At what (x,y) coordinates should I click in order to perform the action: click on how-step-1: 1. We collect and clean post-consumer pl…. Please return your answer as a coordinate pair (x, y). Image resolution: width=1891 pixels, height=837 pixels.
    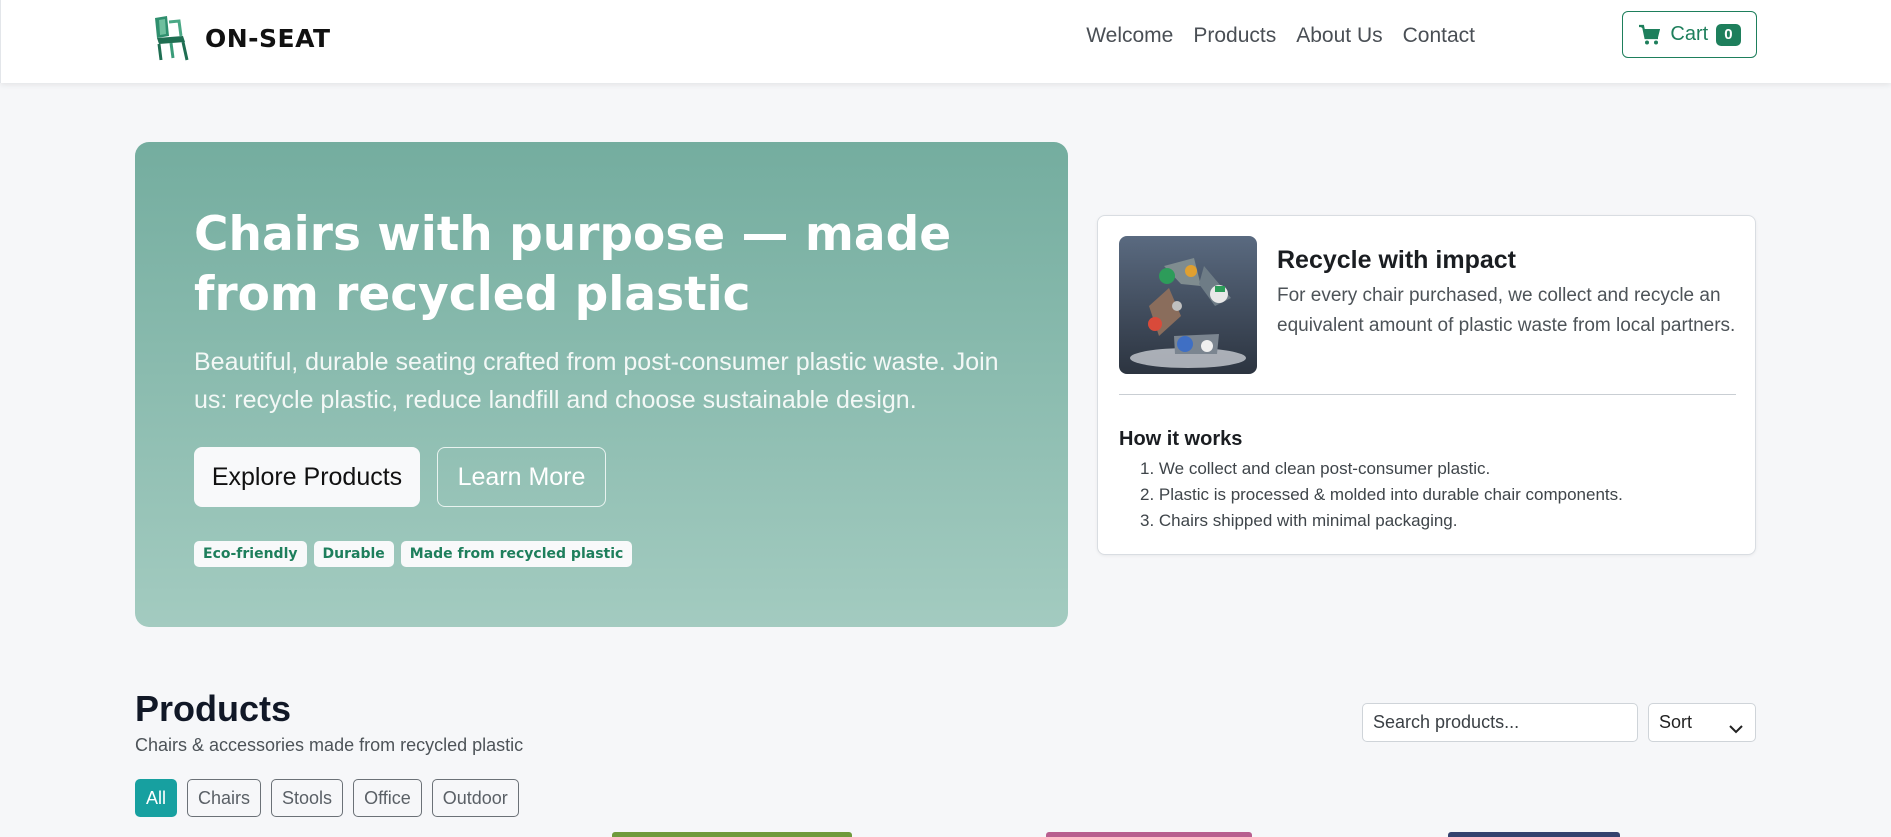
    Looking at the image, I should click on (1315, 468).